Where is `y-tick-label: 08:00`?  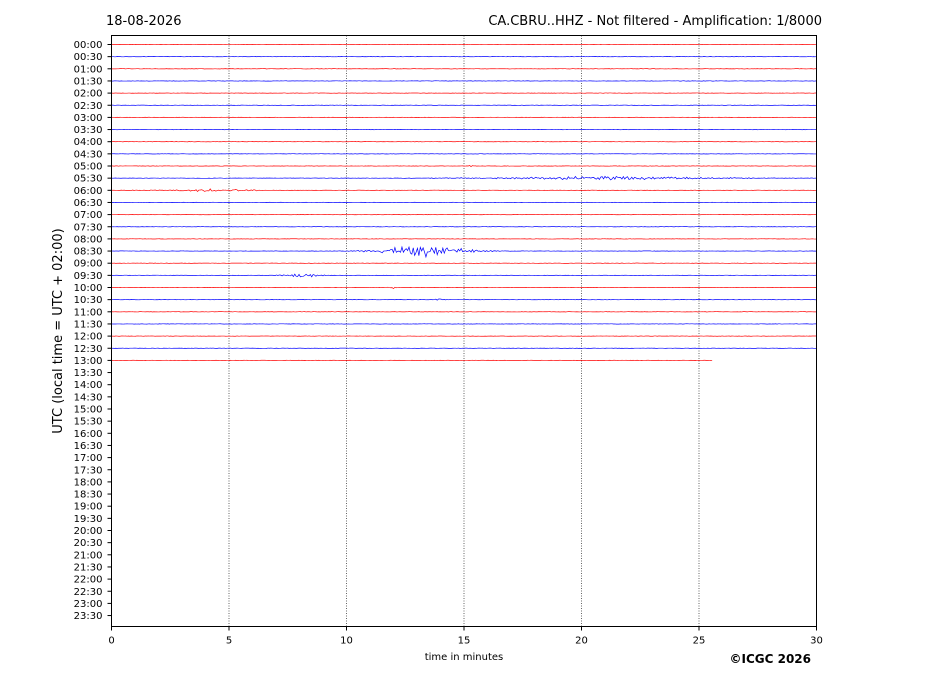 y-tick-label: 08:00 is located at coordinates (88, 239).